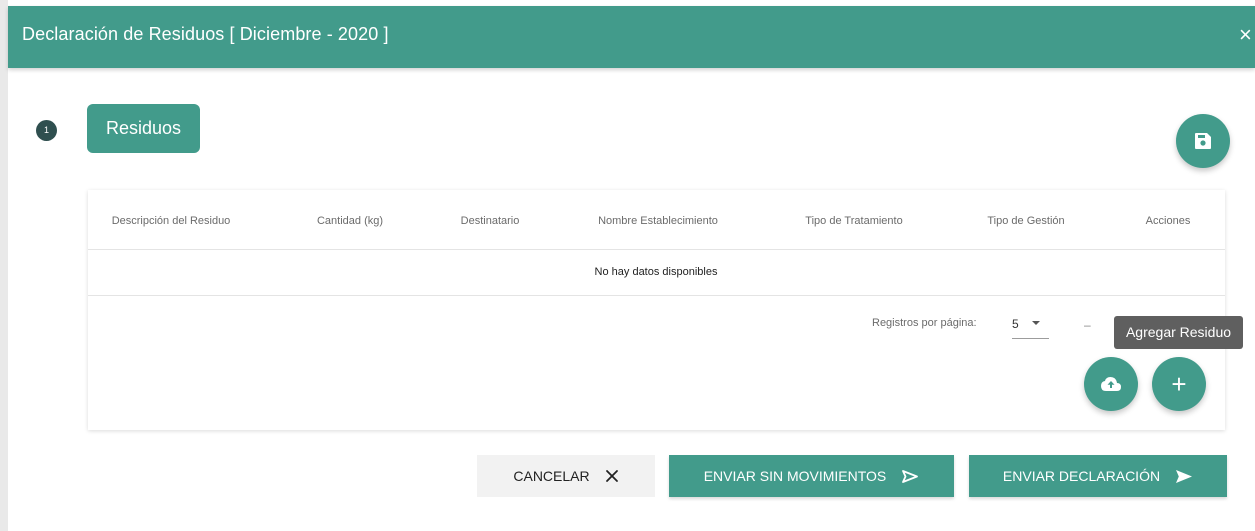 This screenshot has width=1255, height=531. Describe the element at coordinates (1036, 323) in the screenshot. I see `chevron-down-icon` at that location.